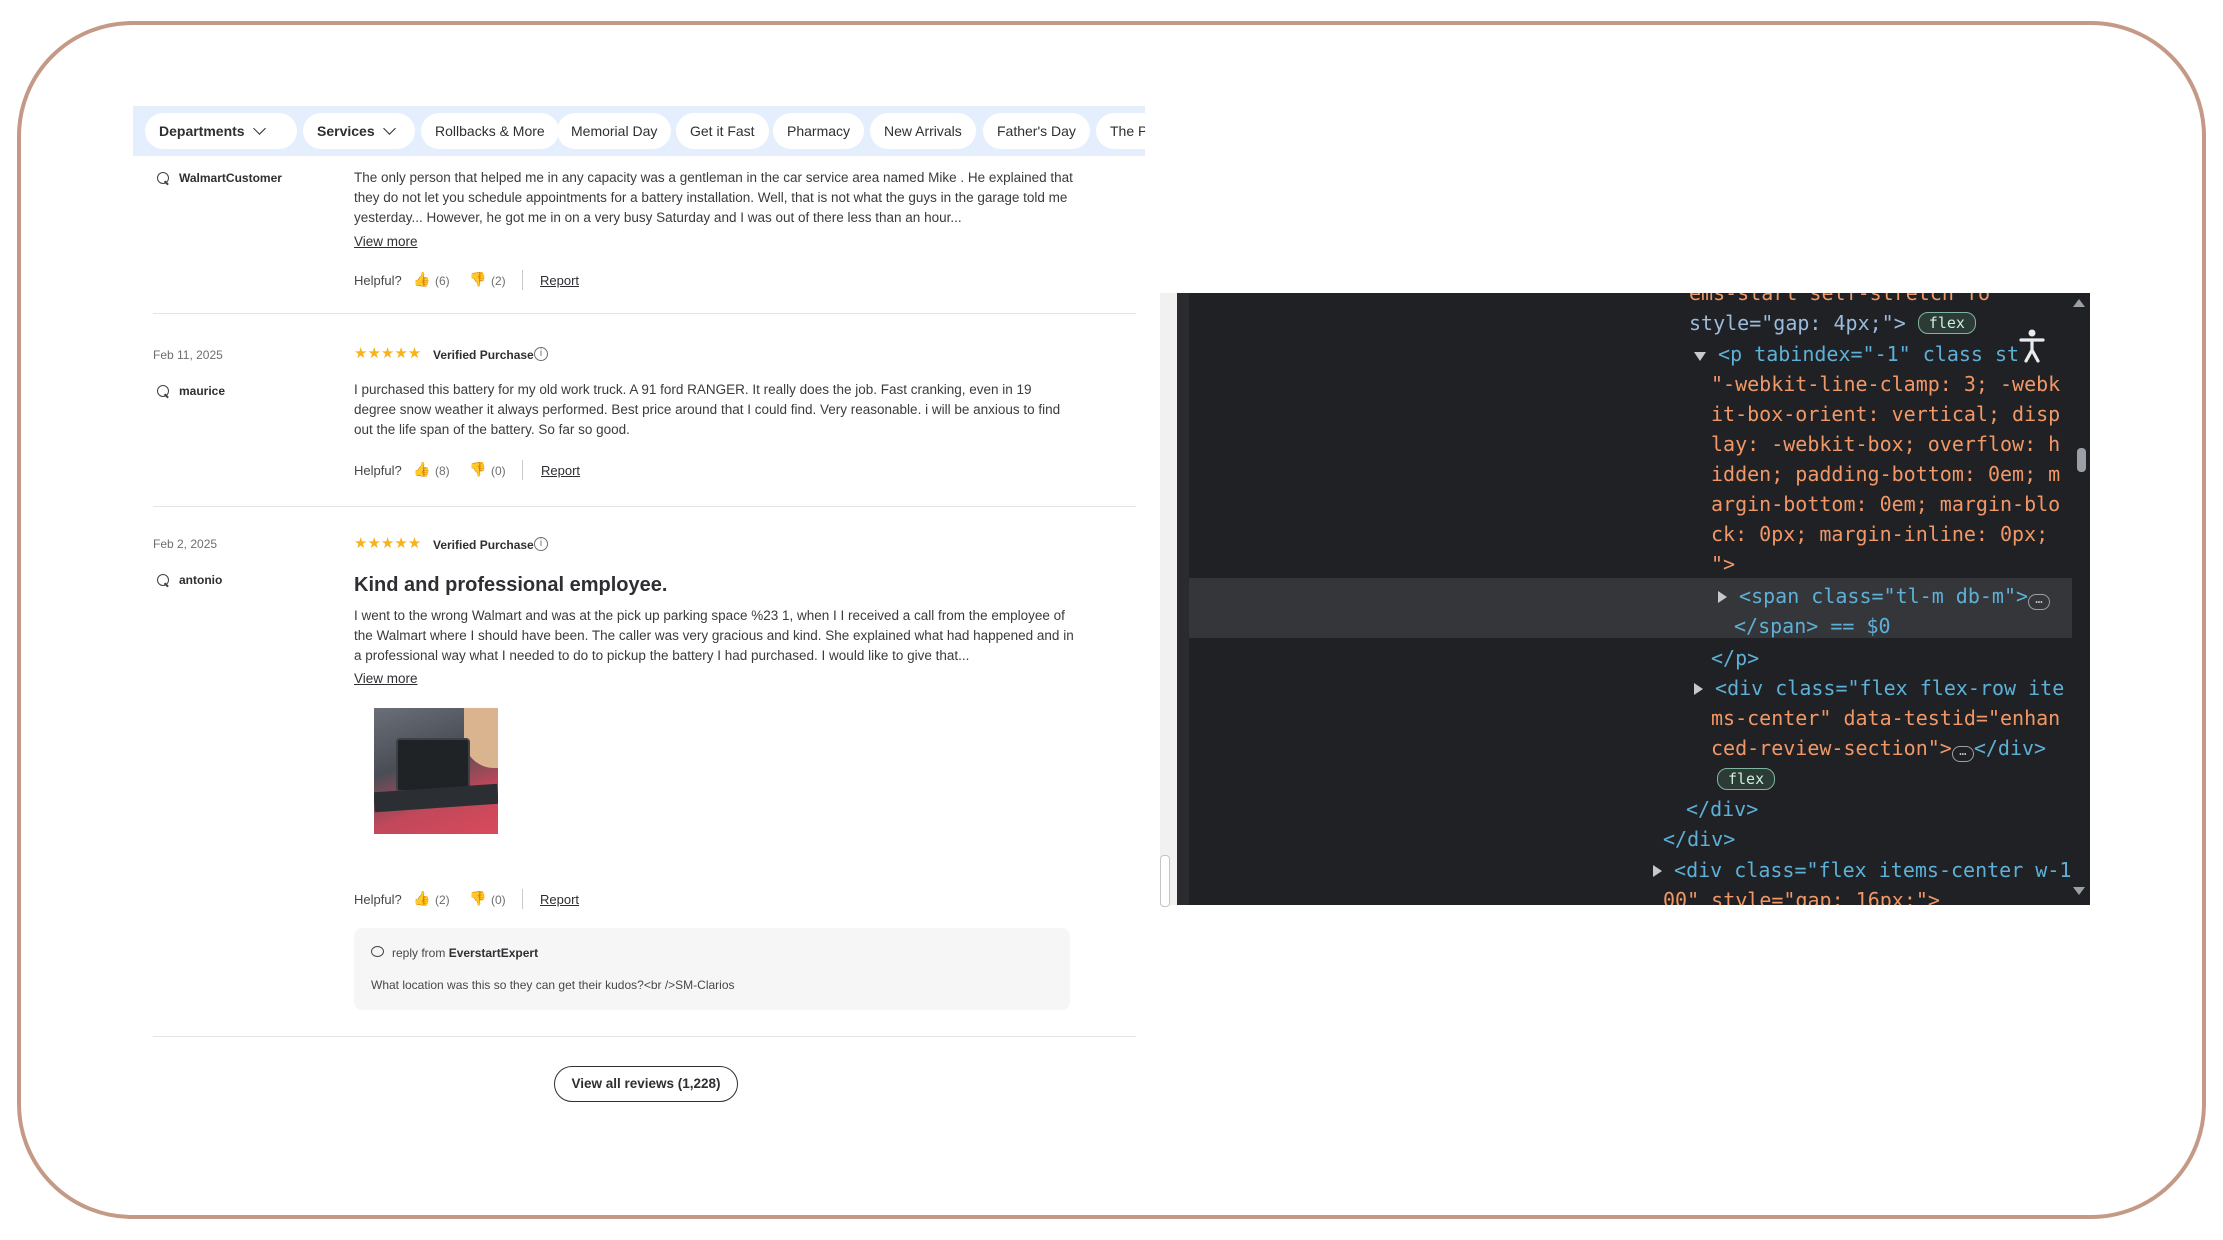 This screenshot has height=1240, width=2223. What do you see at coordinates (1886, 444) in the screenshot?
I see `code-line: lay: -webkit-box; overflow: h` at bounding box center [1886, 444].